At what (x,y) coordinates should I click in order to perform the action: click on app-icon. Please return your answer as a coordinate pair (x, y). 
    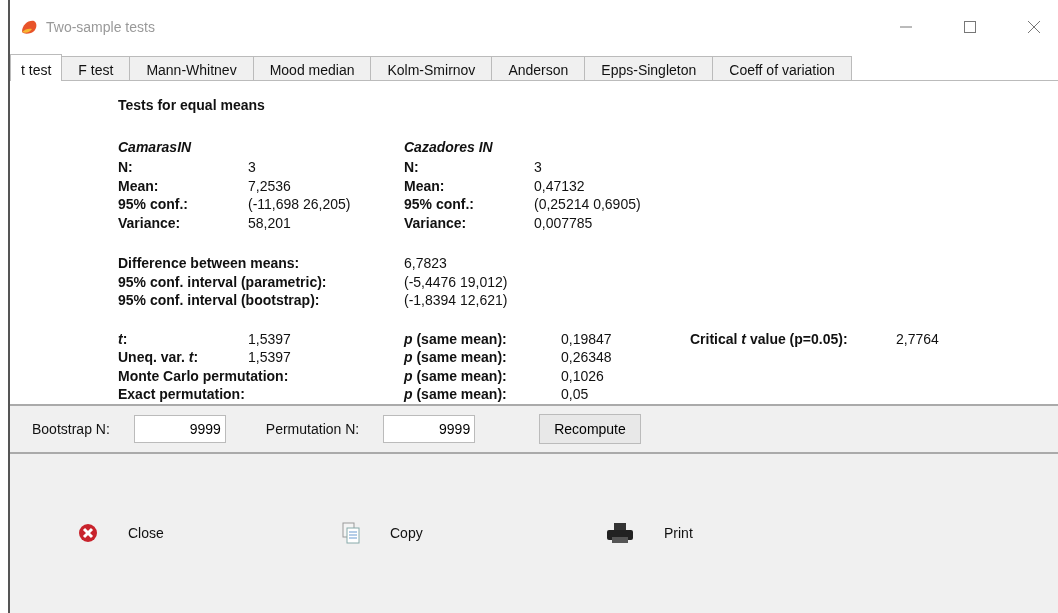
    Looking at the image, I should click on (29, 27).